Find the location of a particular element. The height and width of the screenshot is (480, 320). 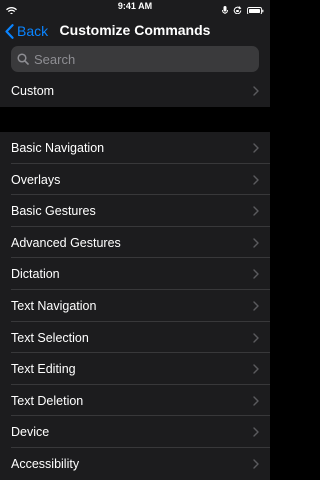

list-item-label: Accessibility is located at coordinates (45, 464).